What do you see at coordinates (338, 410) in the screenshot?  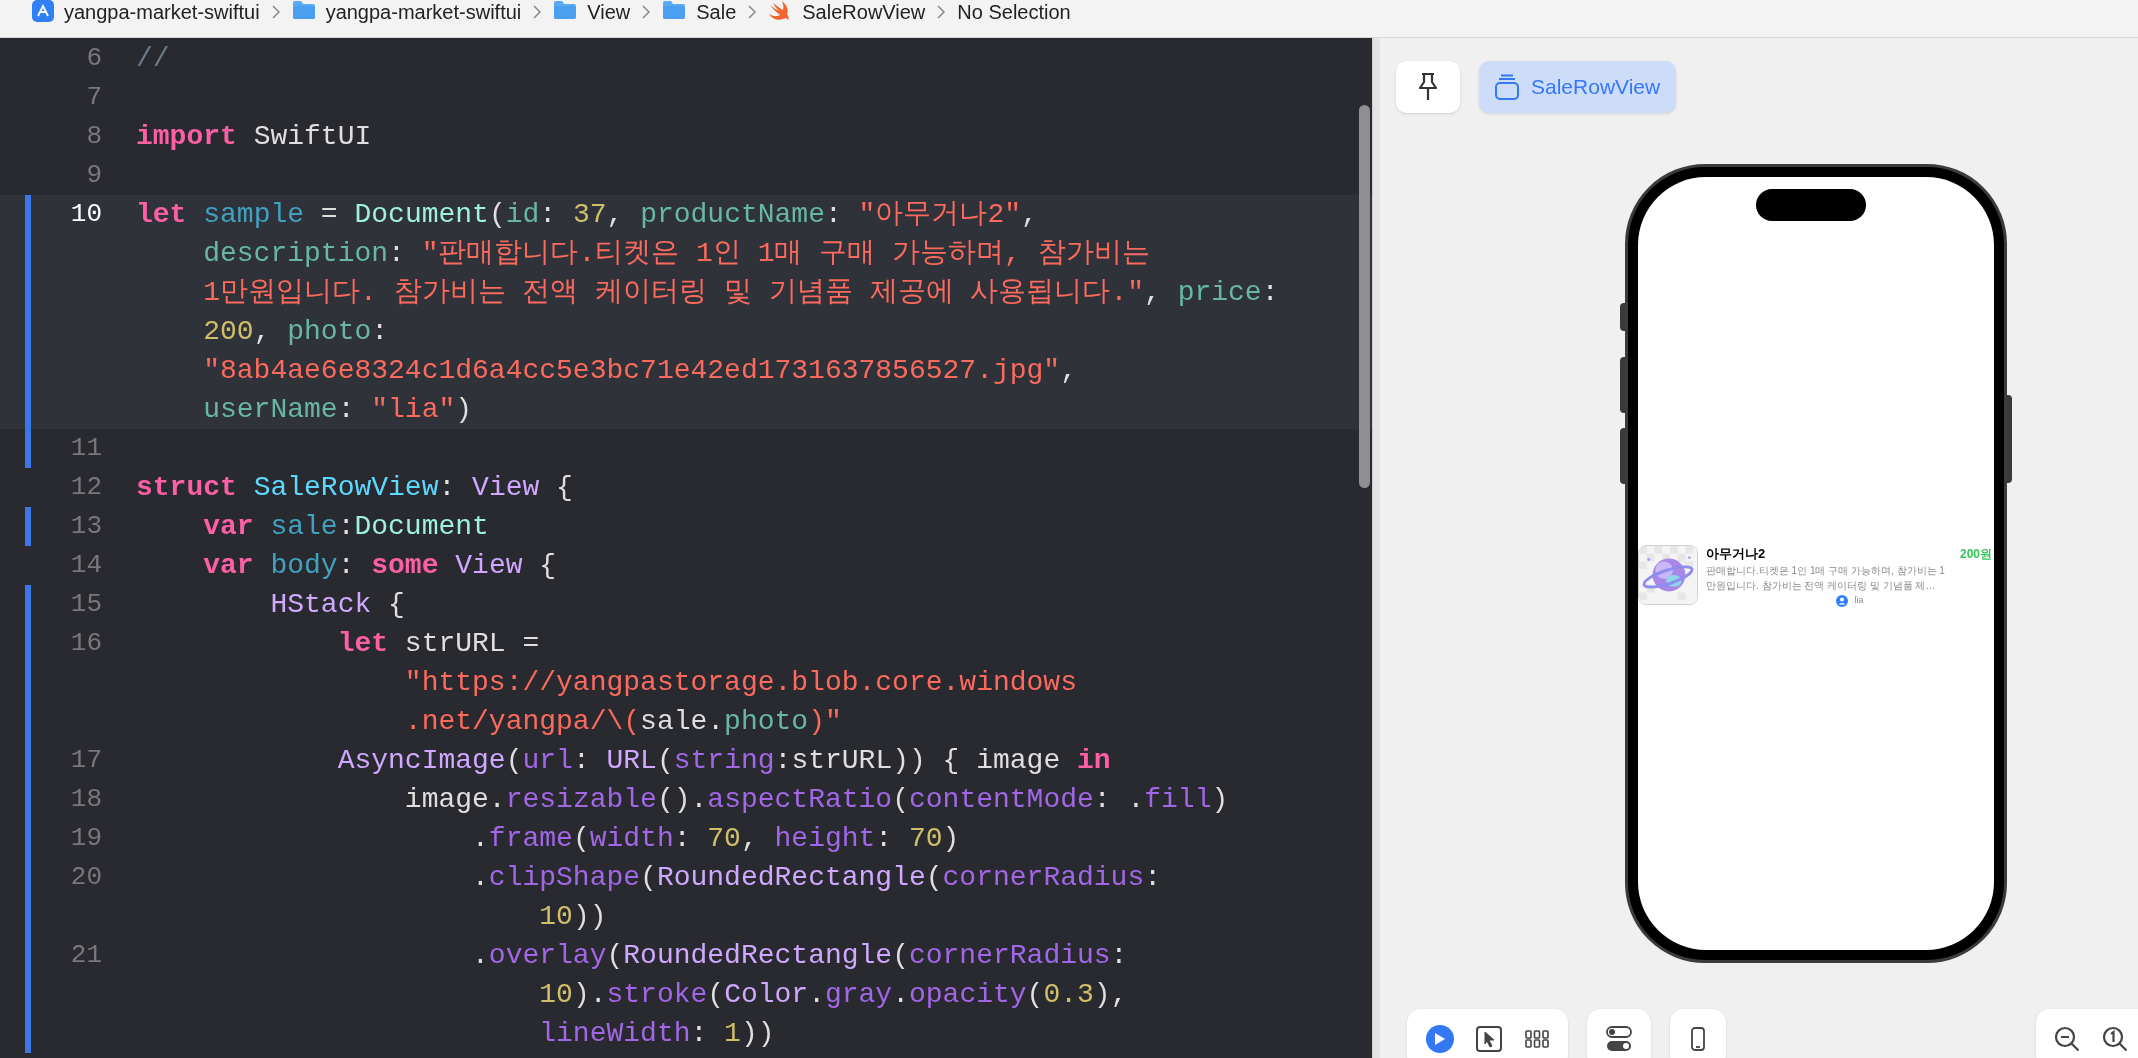 I see `code-line: userName: "lia")` at bounding box center [338, 410].